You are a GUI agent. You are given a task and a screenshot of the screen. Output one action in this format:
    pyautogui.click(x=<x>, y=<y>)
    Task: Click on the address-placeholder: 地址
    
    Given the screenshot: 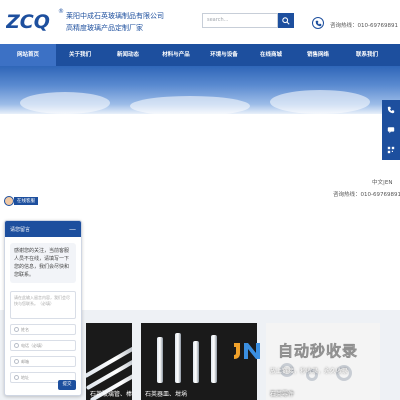 What is the action you would take?
    pyautogui.click(x=25, y=377)
    